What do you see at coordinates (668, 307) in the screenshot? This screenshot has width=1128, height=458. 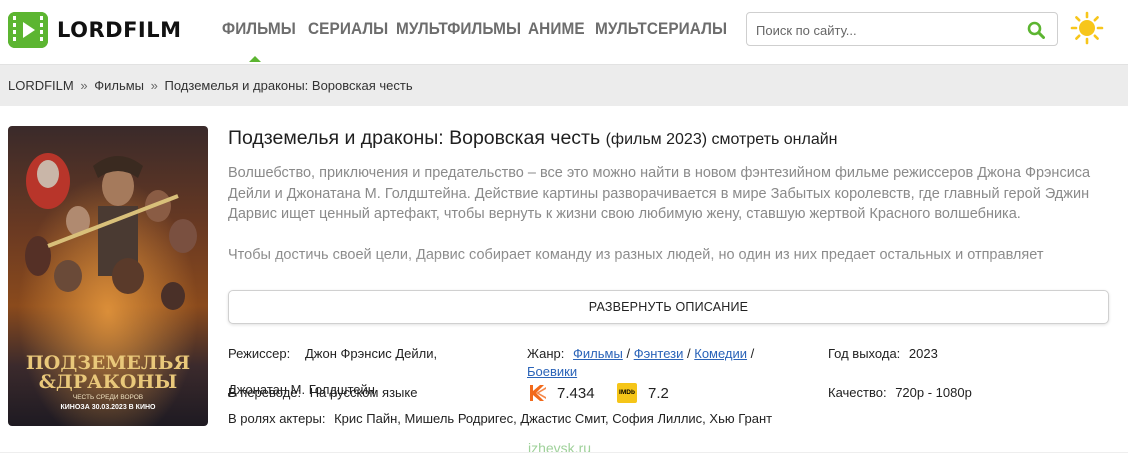 I see `expand-description-button: РАЗВЕРНУТЬ ОПИСАНИЕ` at bounding box center [668, 307].